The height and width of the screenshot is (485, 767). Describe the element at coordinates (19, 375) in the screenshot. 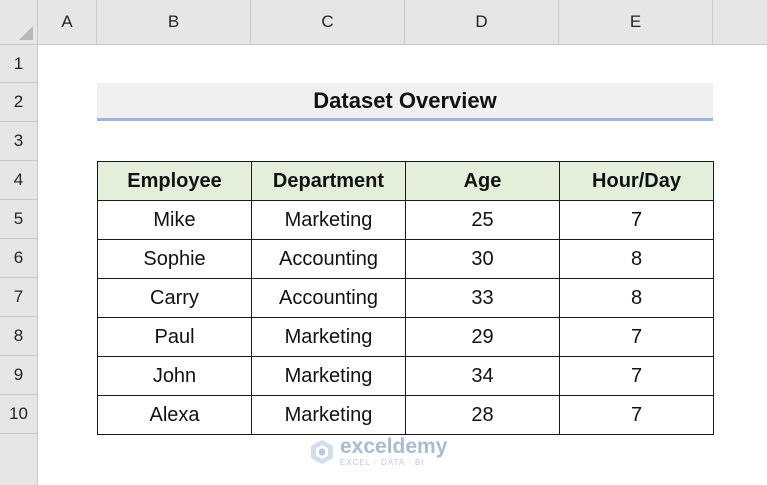

I see `row-header-9: 9` at that location.